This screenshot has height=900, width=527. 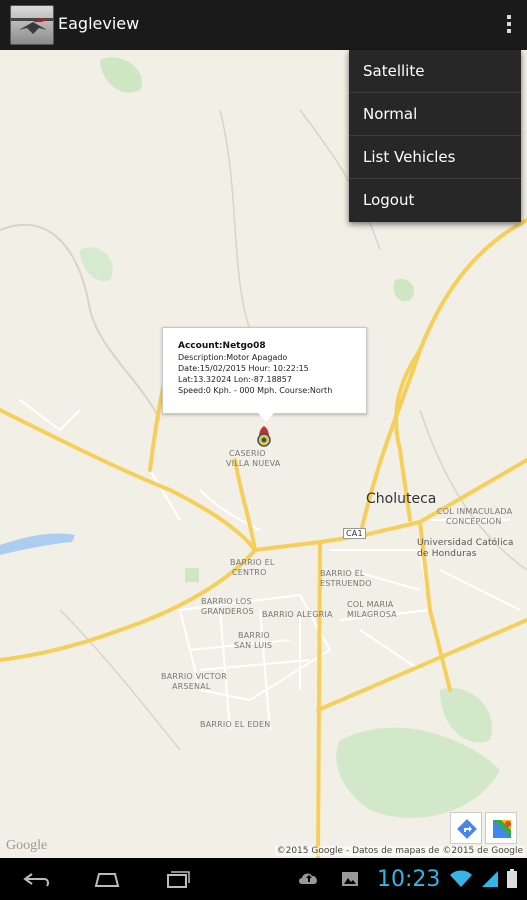 I want to click on map-label: VILLA NUEVA, so click(x=253, y=463).